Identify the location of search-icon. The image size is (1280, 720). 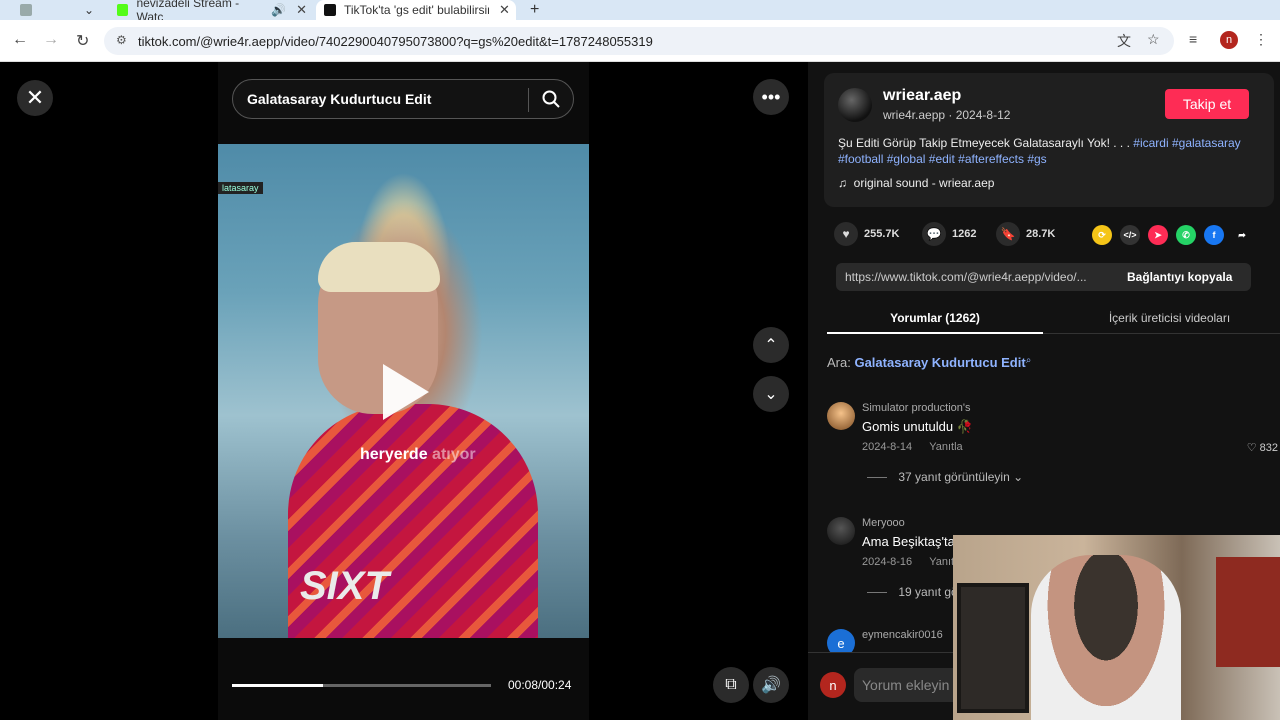
(551, 99).